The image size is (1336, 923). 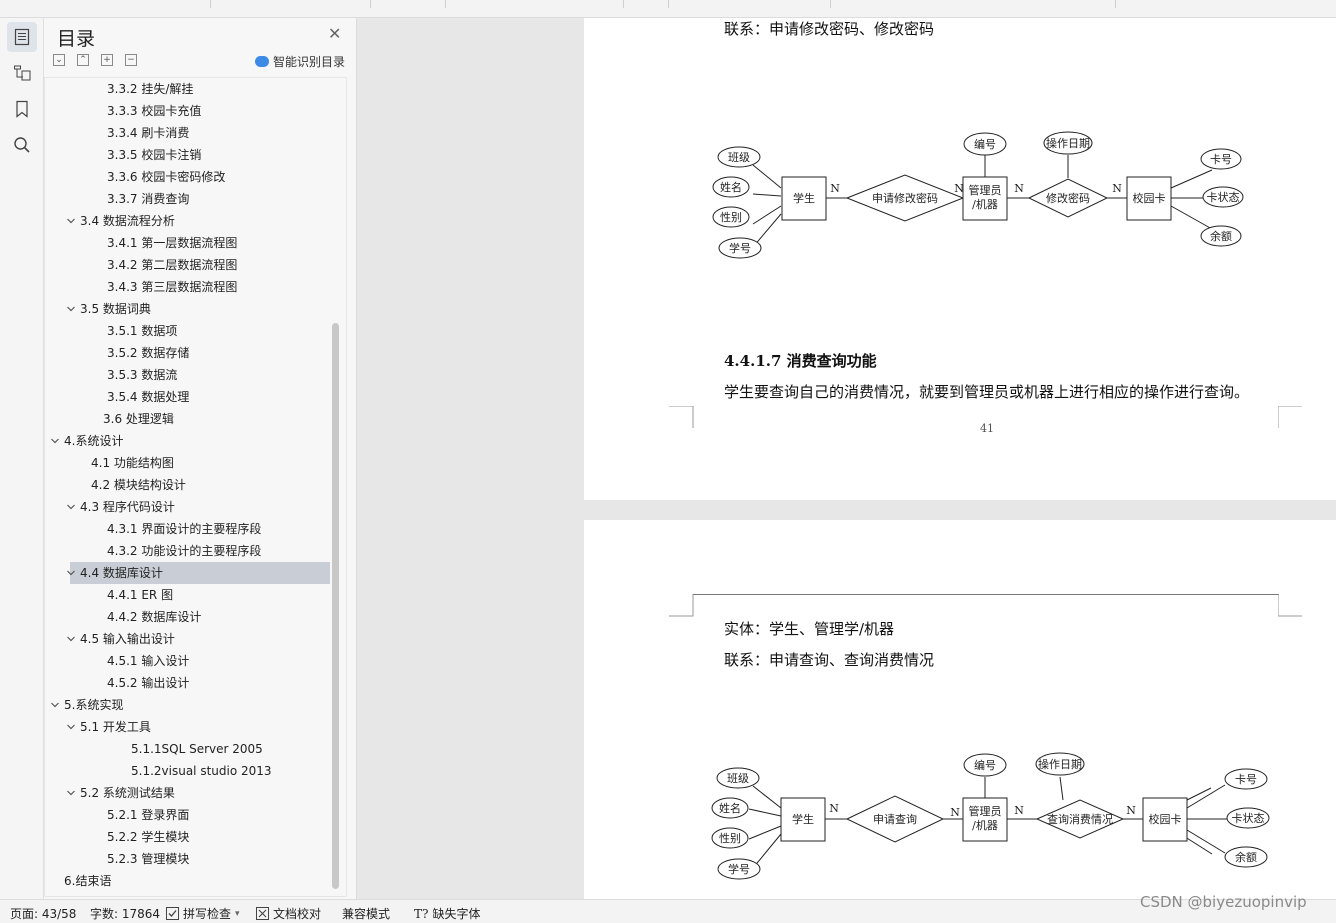 What do you see at coordinates (195, 551) in the screenshot?
I see `toc-item: 4.3.2 功能设计的主要程序段` at bounding box center [195, 551].